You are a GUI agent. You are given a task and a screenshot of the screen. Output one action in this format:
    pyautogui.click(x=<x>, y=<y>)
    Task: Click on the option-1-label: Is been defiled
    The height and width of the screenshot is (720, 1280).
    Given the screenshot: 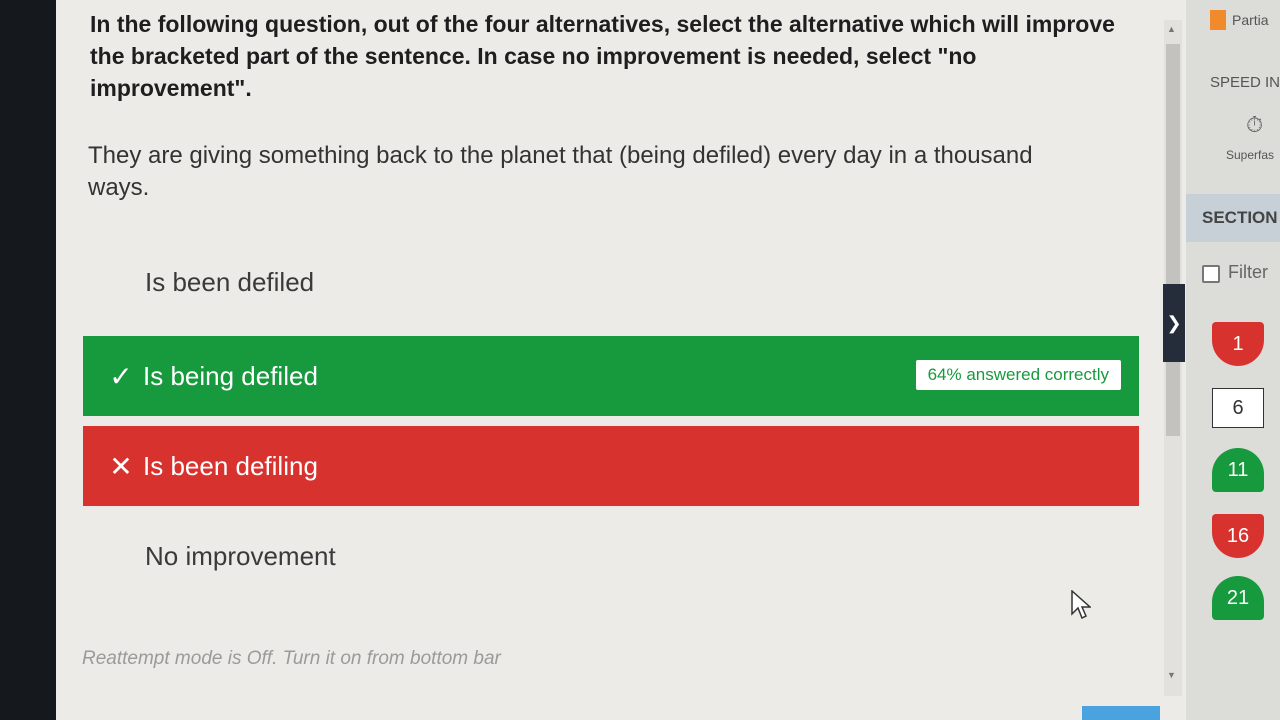 What is the action you would take?
    pyautogui.click(x=230, y=281)
    